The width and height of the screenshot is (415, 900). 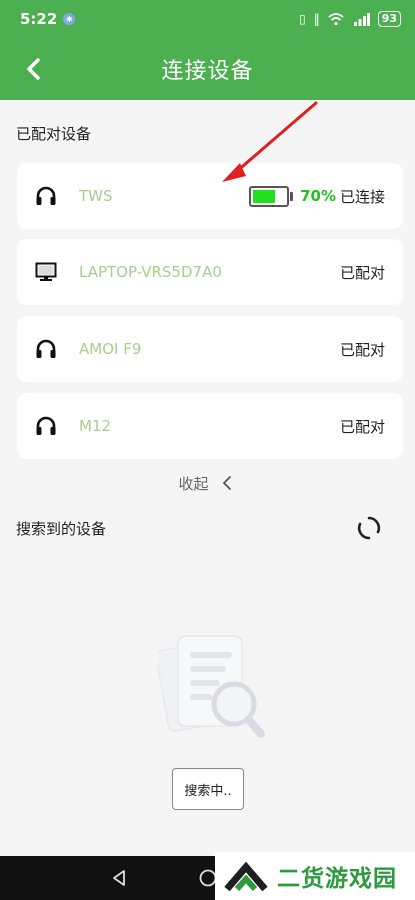 What do you see at coordinates (389, 19) in the screenshot?
I see `status-battery: 93` at bounding box center [389, 19].